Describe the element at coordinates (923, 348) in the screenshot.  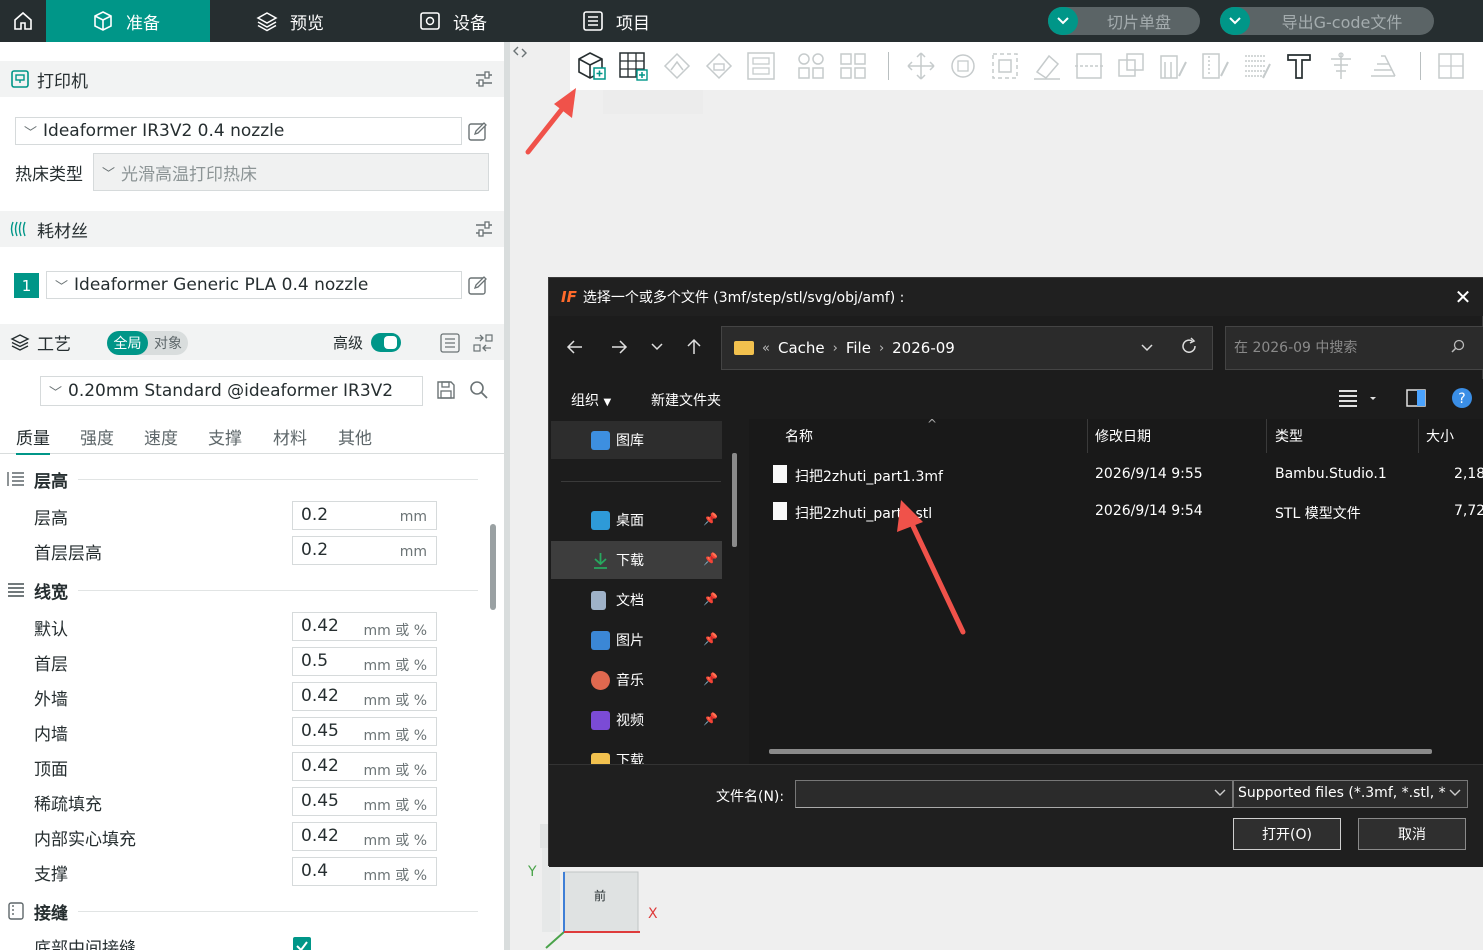
I see `breadcrumb-folder: 2026-09` at that location.